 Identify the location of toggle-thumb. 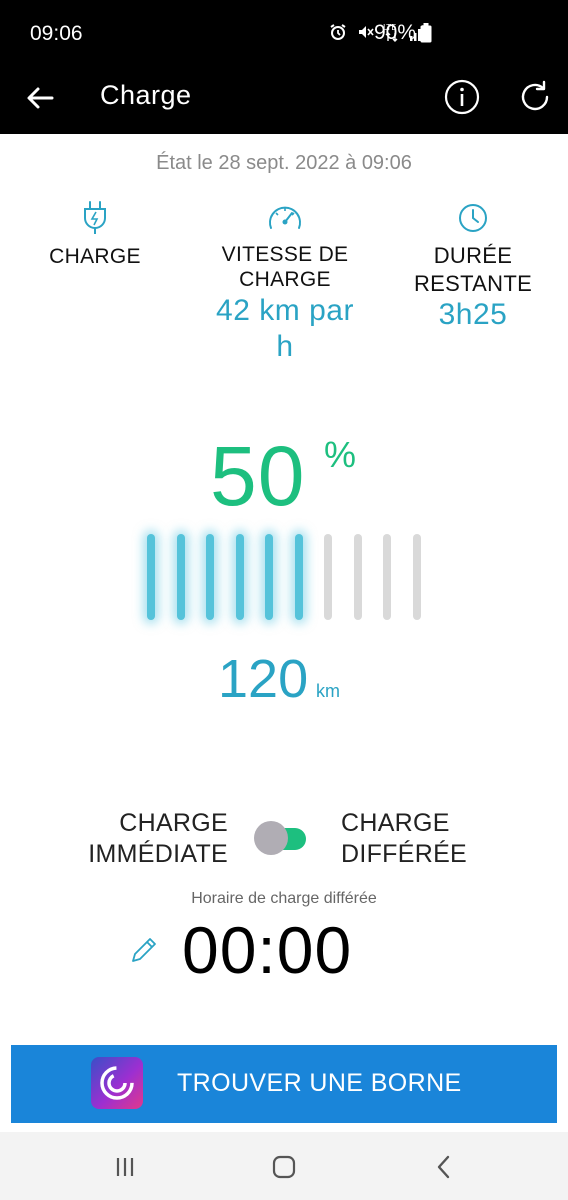
(271, 838).